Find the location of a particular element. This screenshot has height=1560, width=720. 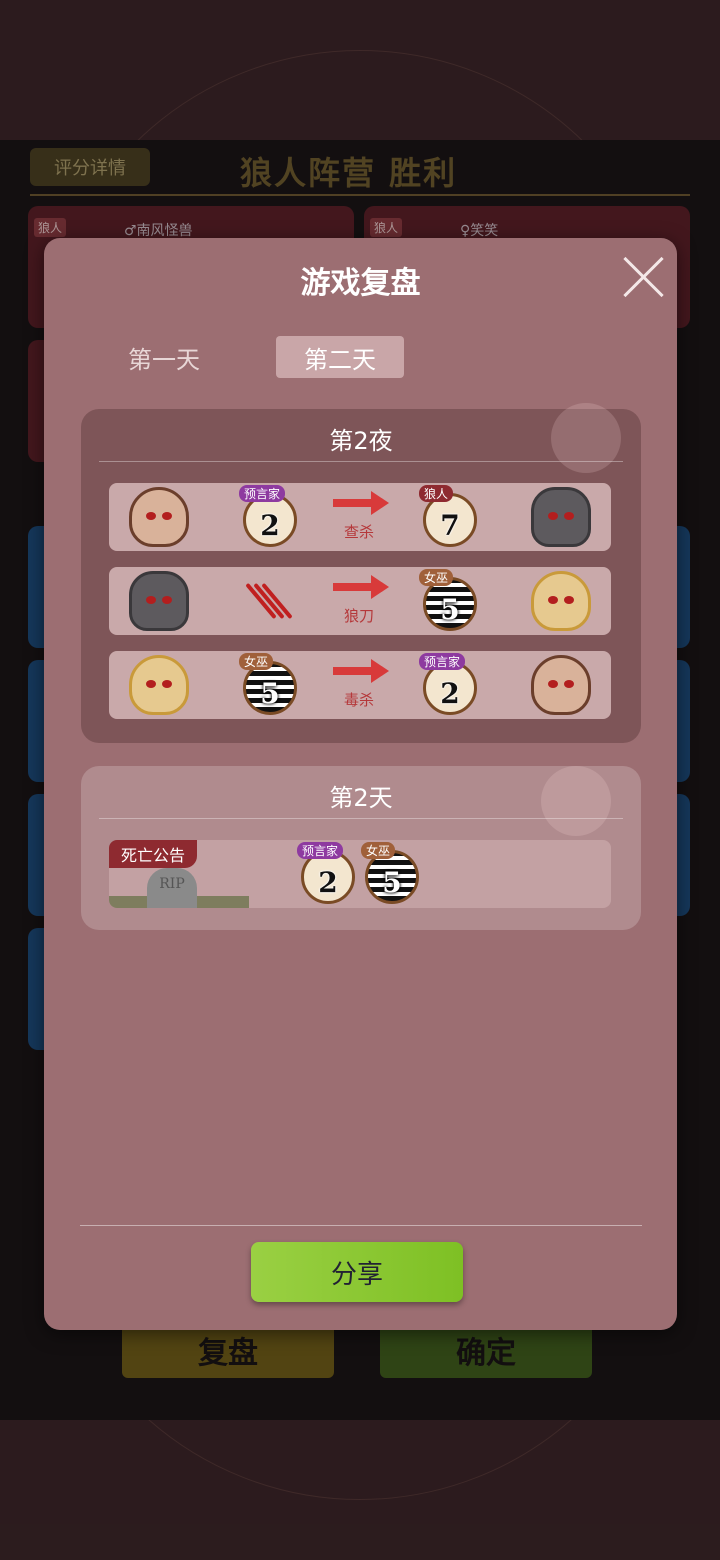

action-label: 狼刀 is located at coordinates (358, 616).